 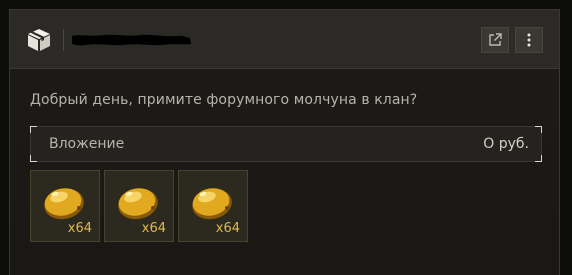 I want to click on attachment-row: Вложение О руб., so click(x=286, y=144).